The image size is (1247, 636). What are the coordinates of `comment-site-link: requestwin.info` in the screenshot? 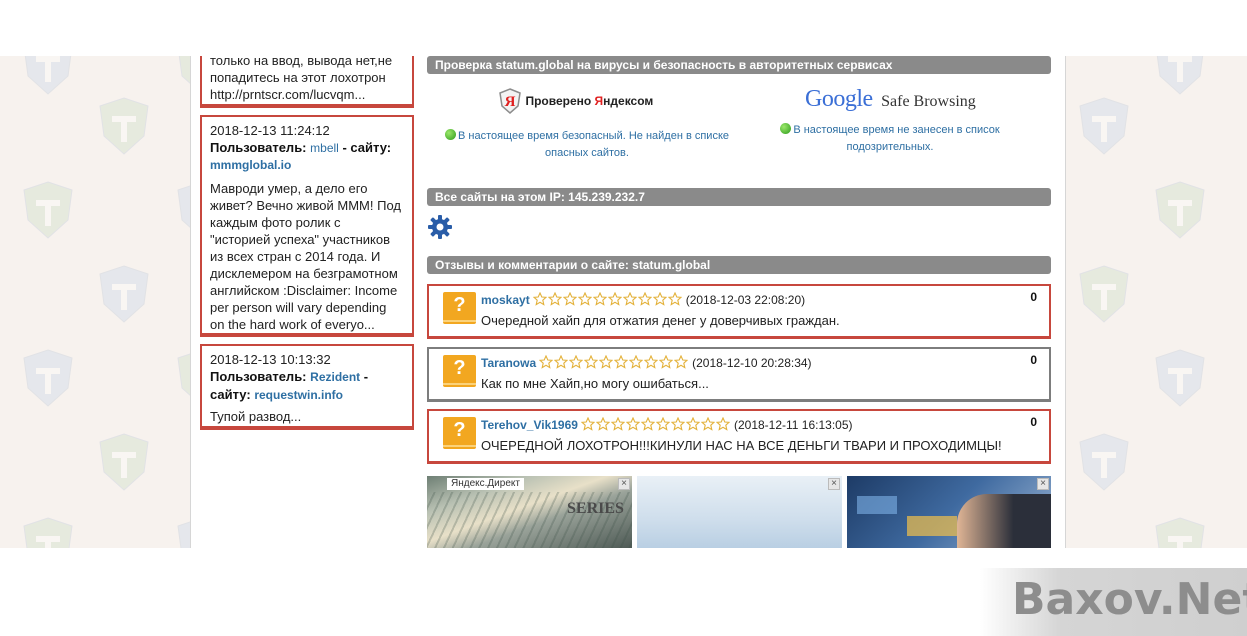 It's located at (298, 395).